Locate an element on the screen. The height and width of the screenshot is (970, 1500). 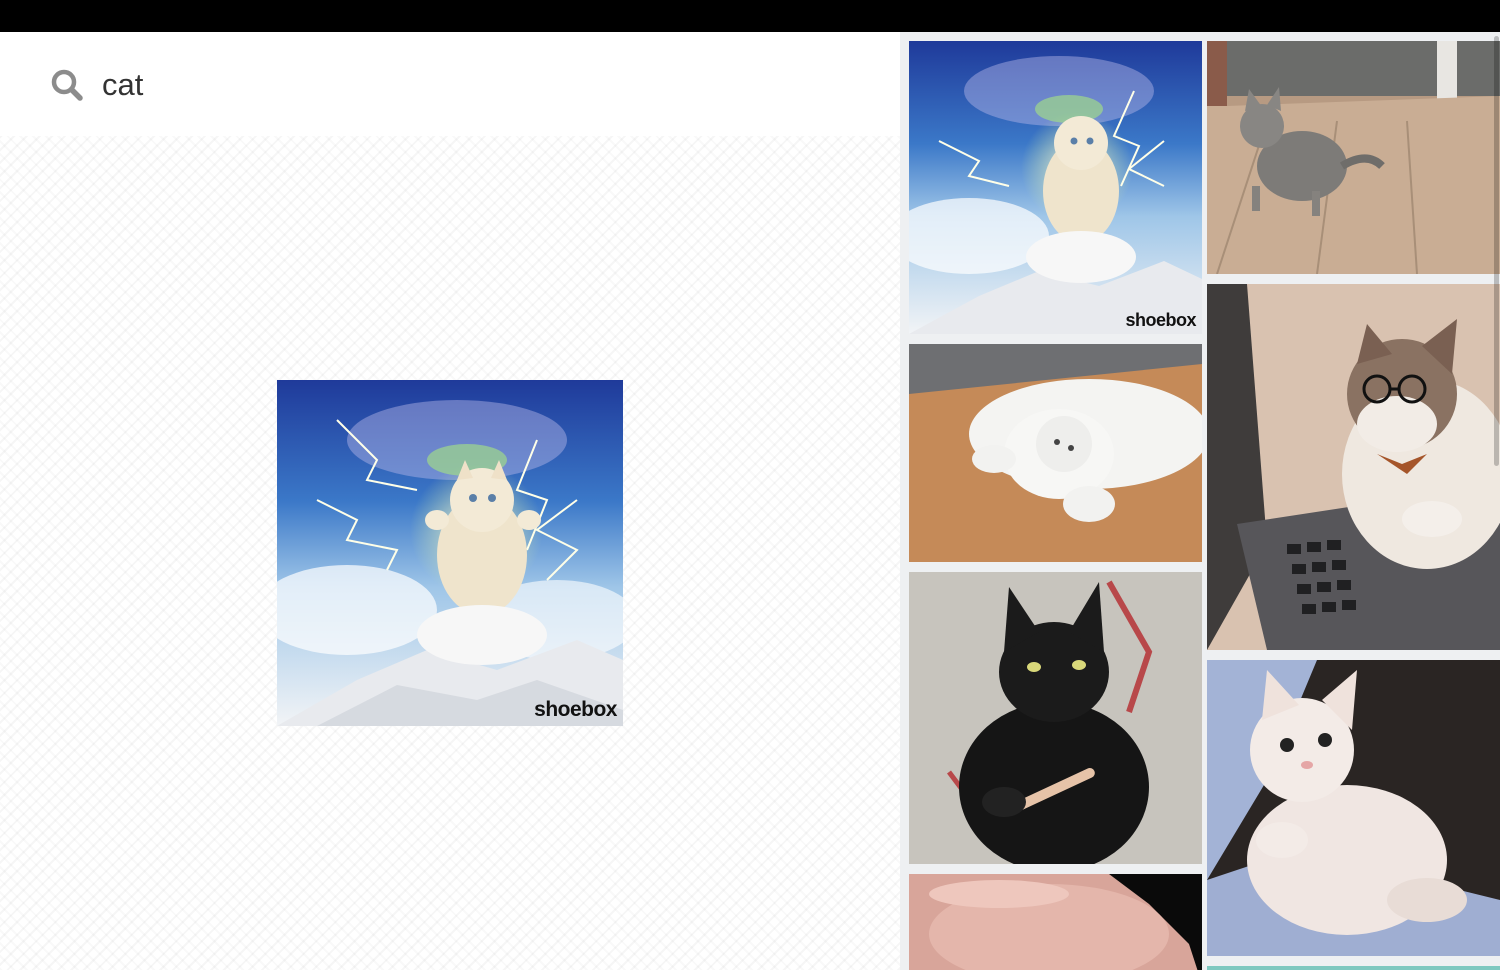
gif-result-next-teal is located at coordinates (1353, 968).